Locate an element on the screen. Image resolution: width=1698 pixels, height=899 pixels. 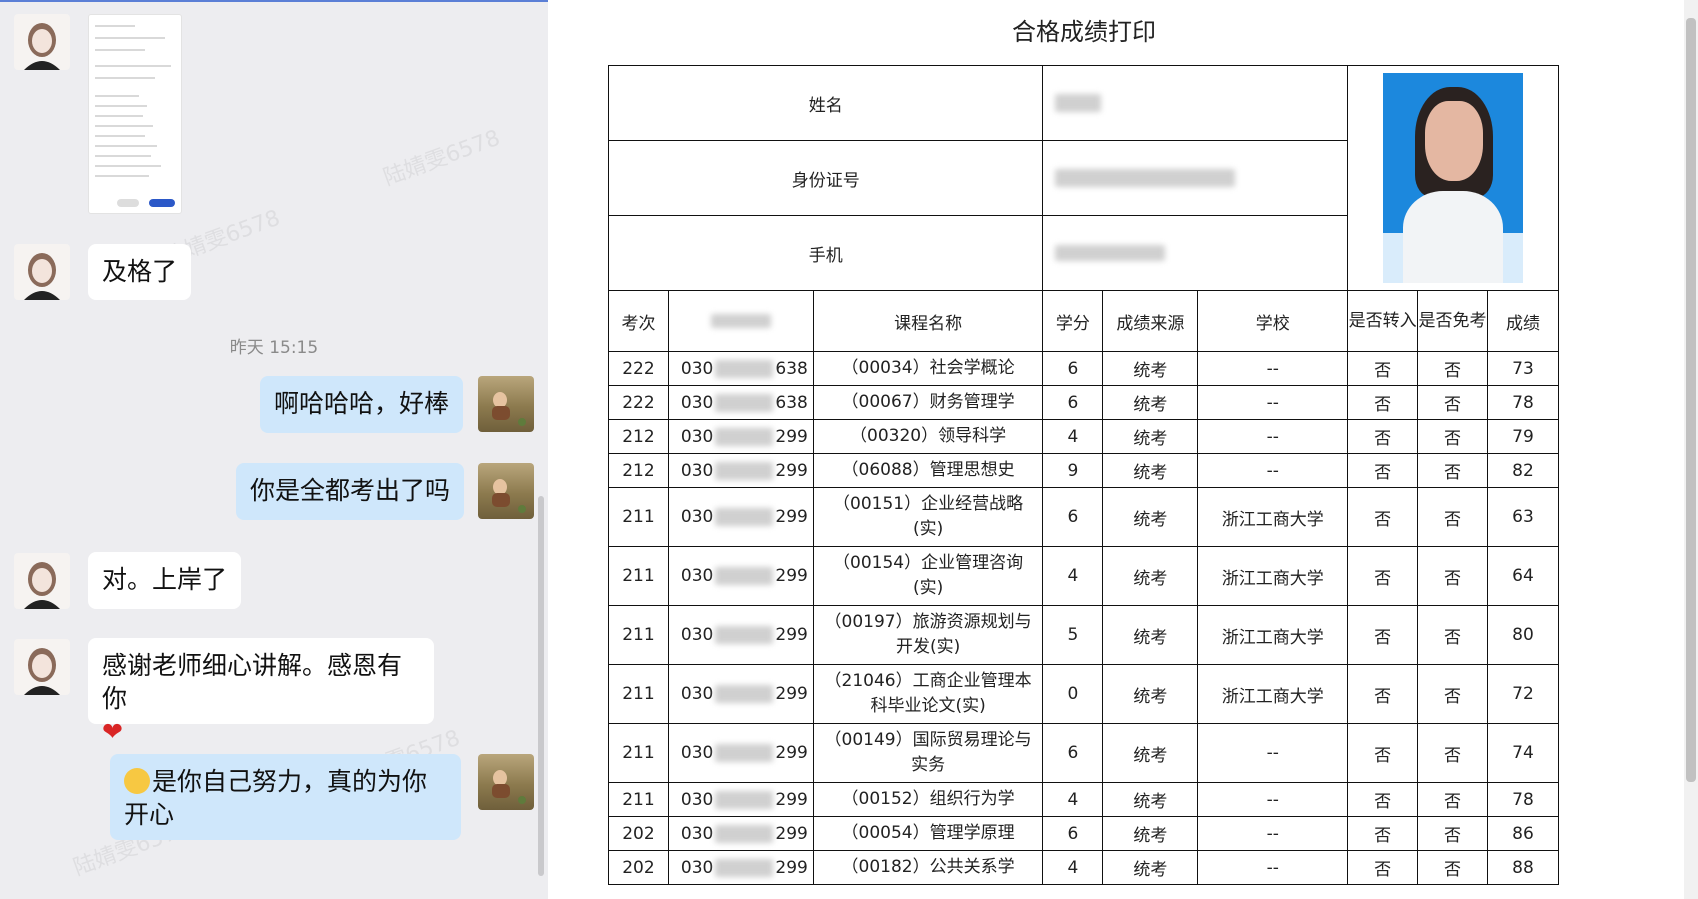
score-cell: 79 is located at coordinates (1523, 436).